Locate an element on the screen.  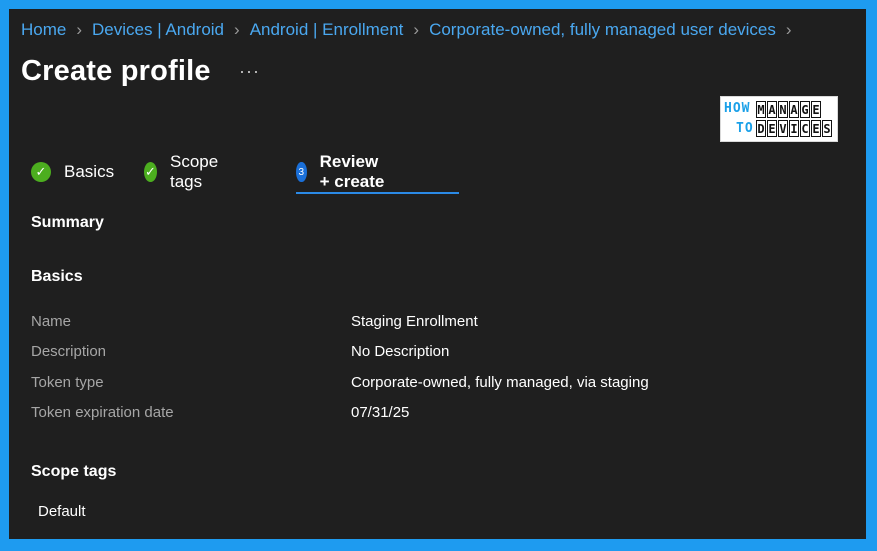
tab-scope-tags: ✓ Scope tags is located at coordinates (184, 171).